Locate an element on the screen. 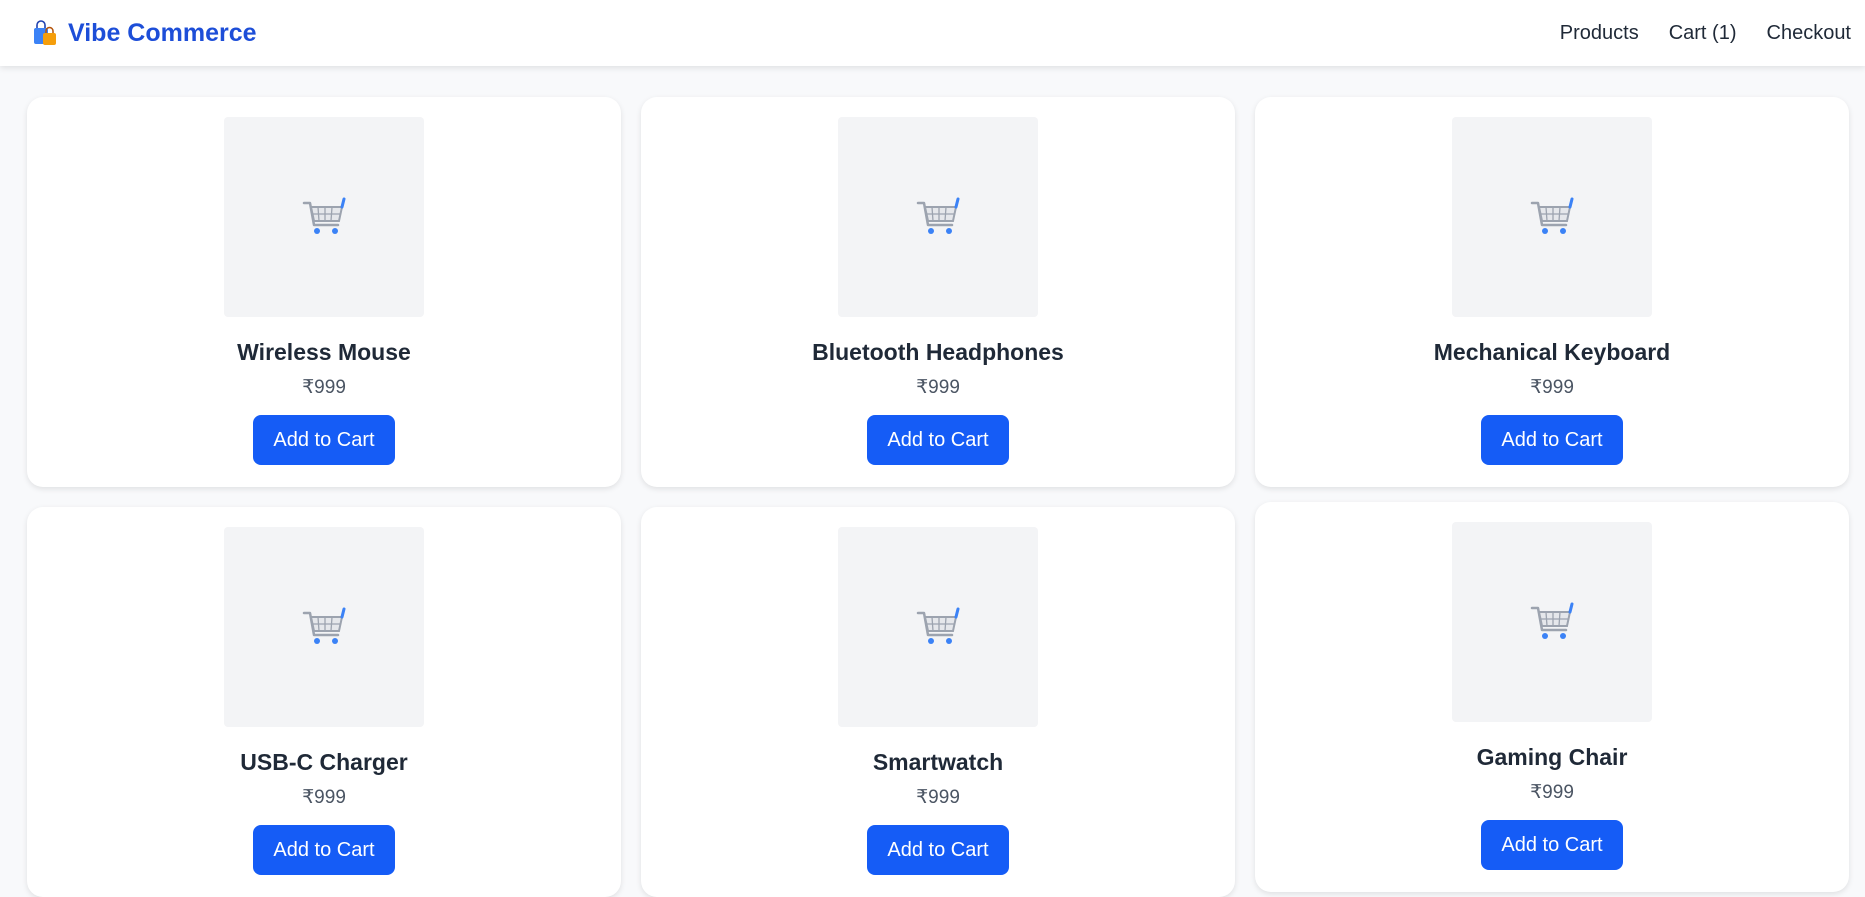 The image size is (1865, 897). brand: Vibe Commerce is located at coordinates (143, 33).